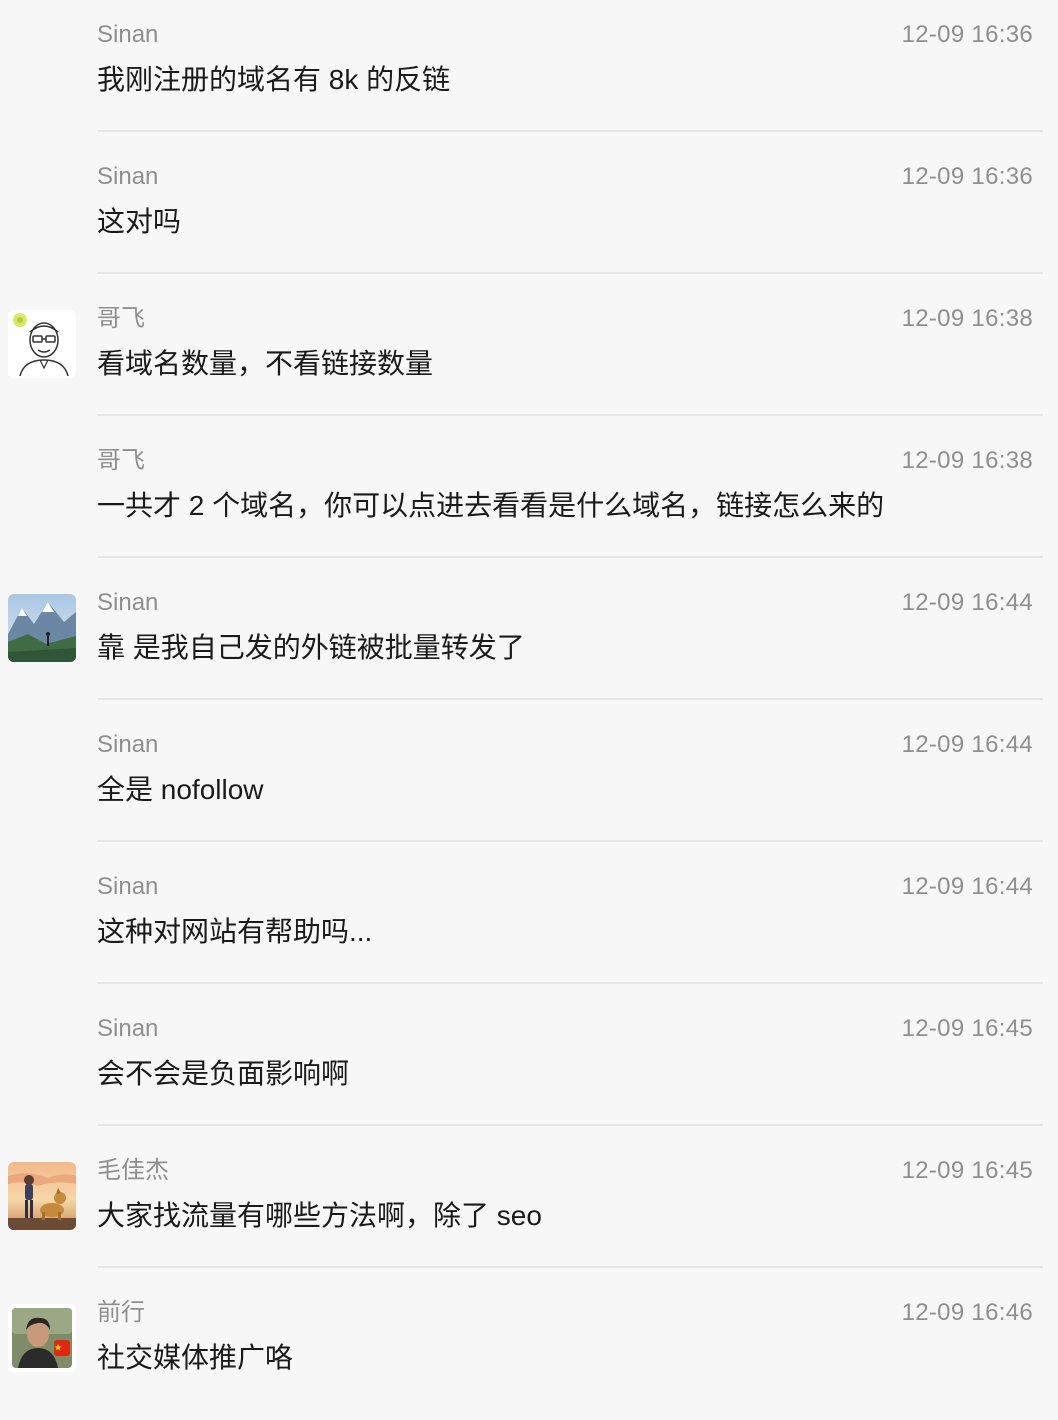  I want to click on message-text: 这对吗, so click(139, 222).